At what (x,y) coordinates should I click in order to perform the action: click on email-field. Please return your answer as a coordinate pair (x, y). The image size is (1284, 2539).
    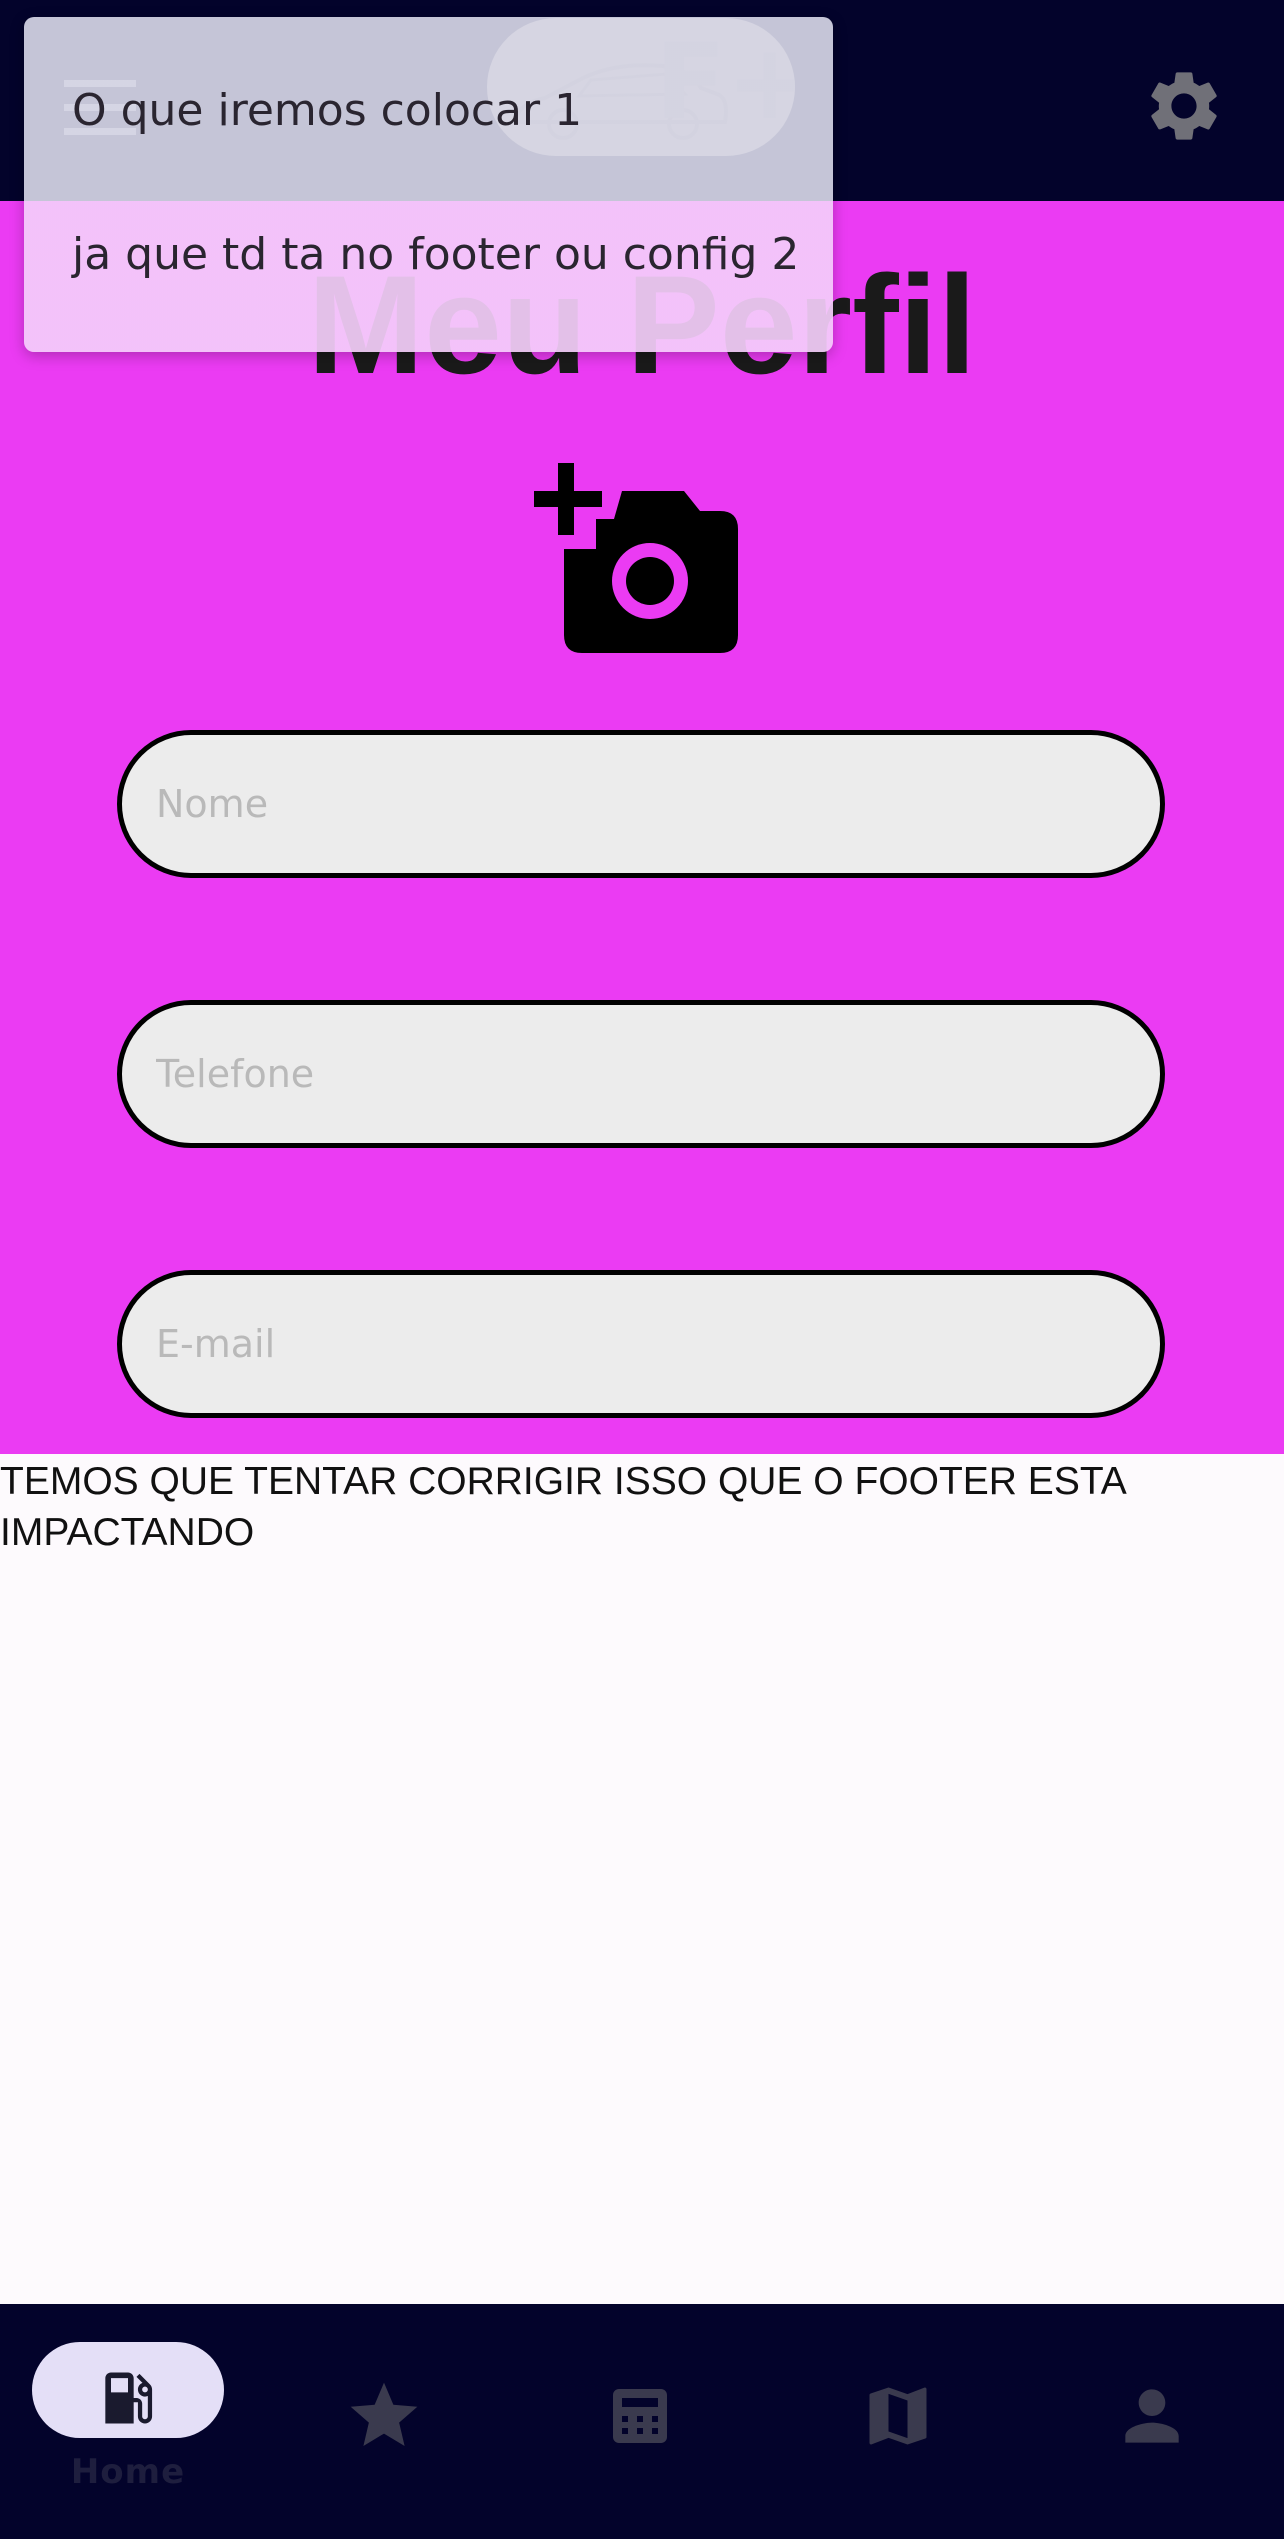
    Looking at the image, I should click on (641, 1344).